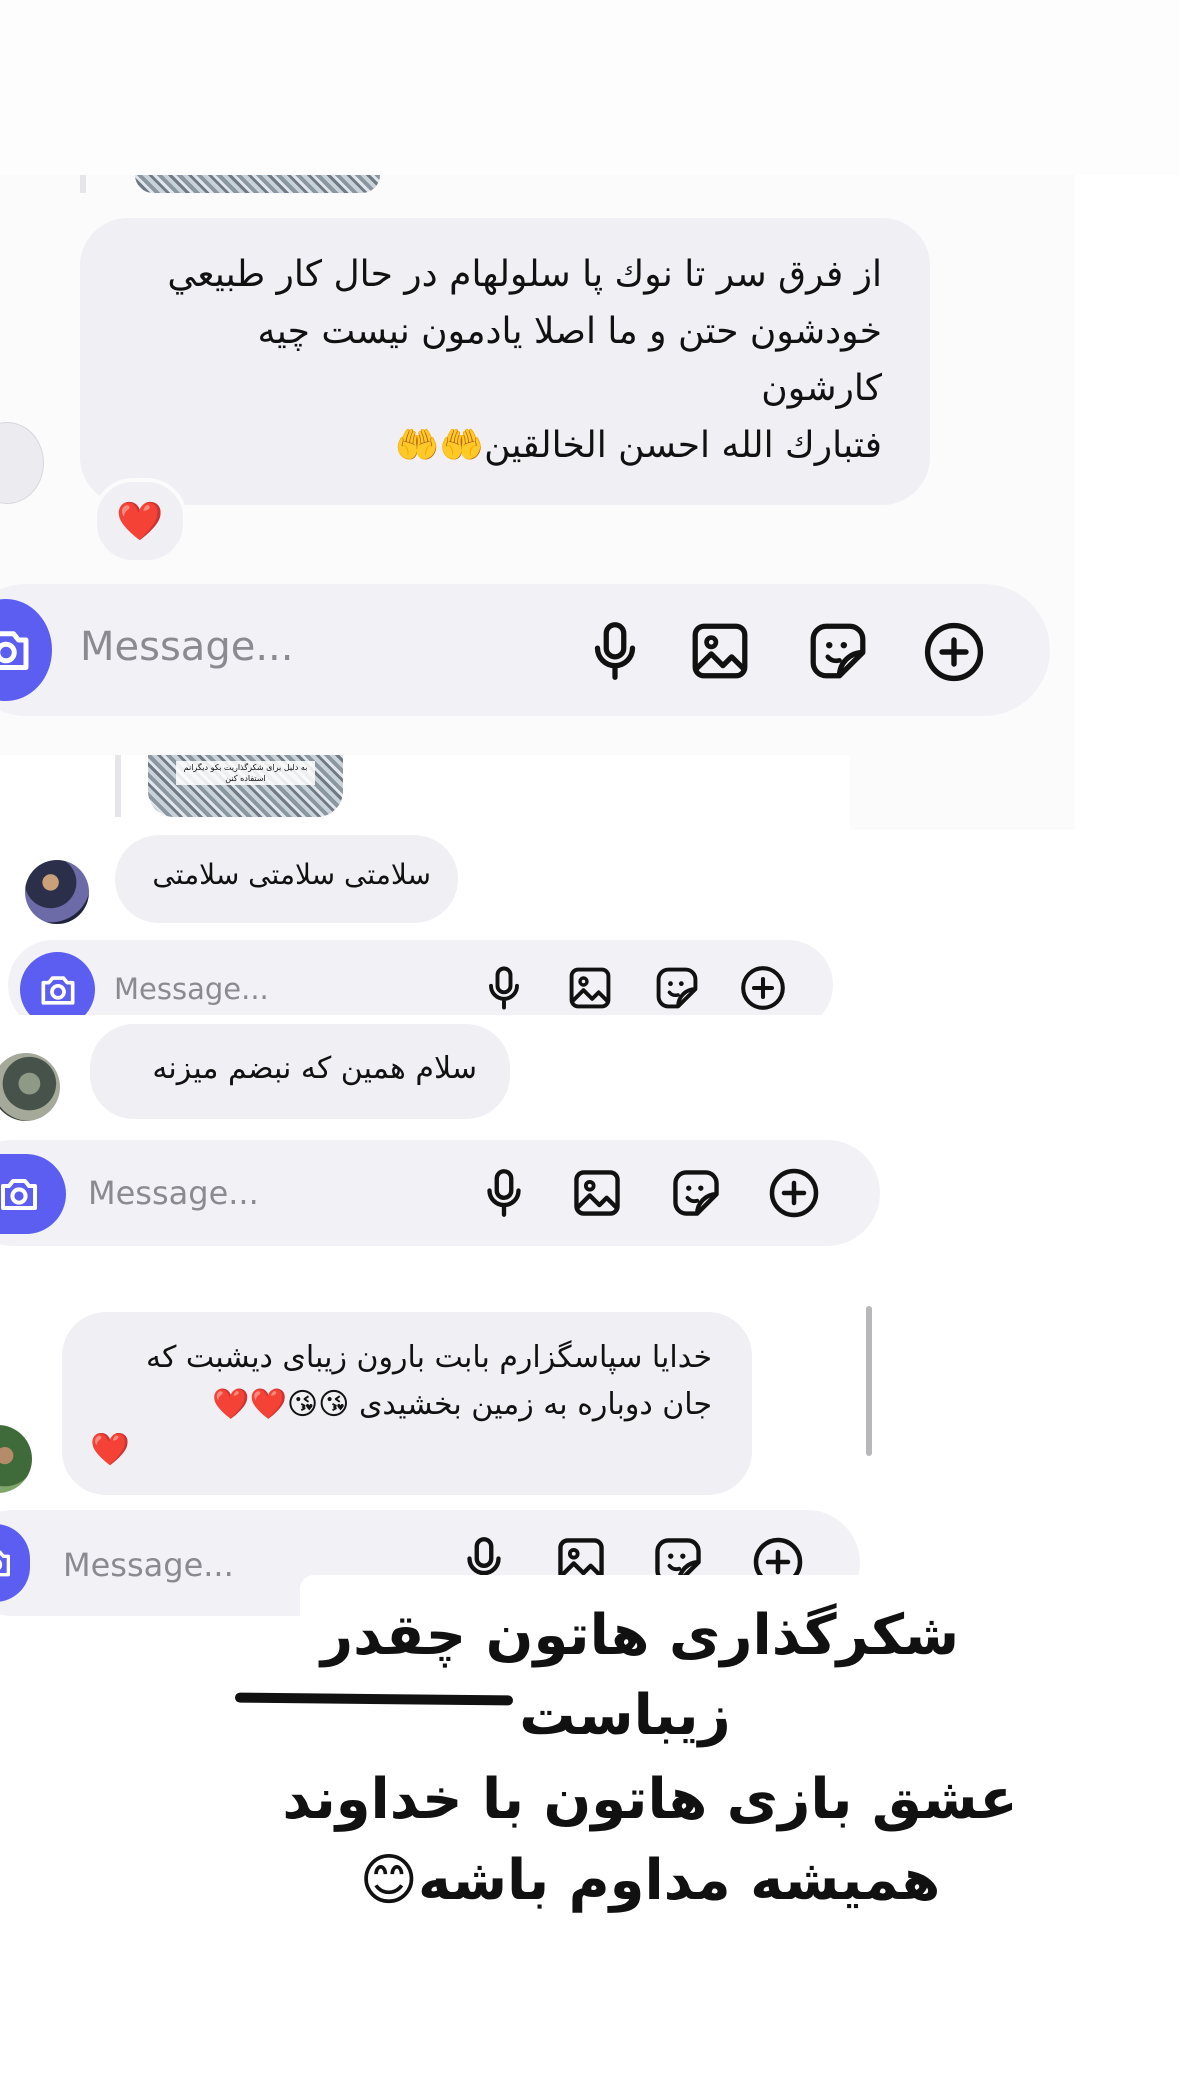  I want to click on message-line: كارشون, so click(821, 388).